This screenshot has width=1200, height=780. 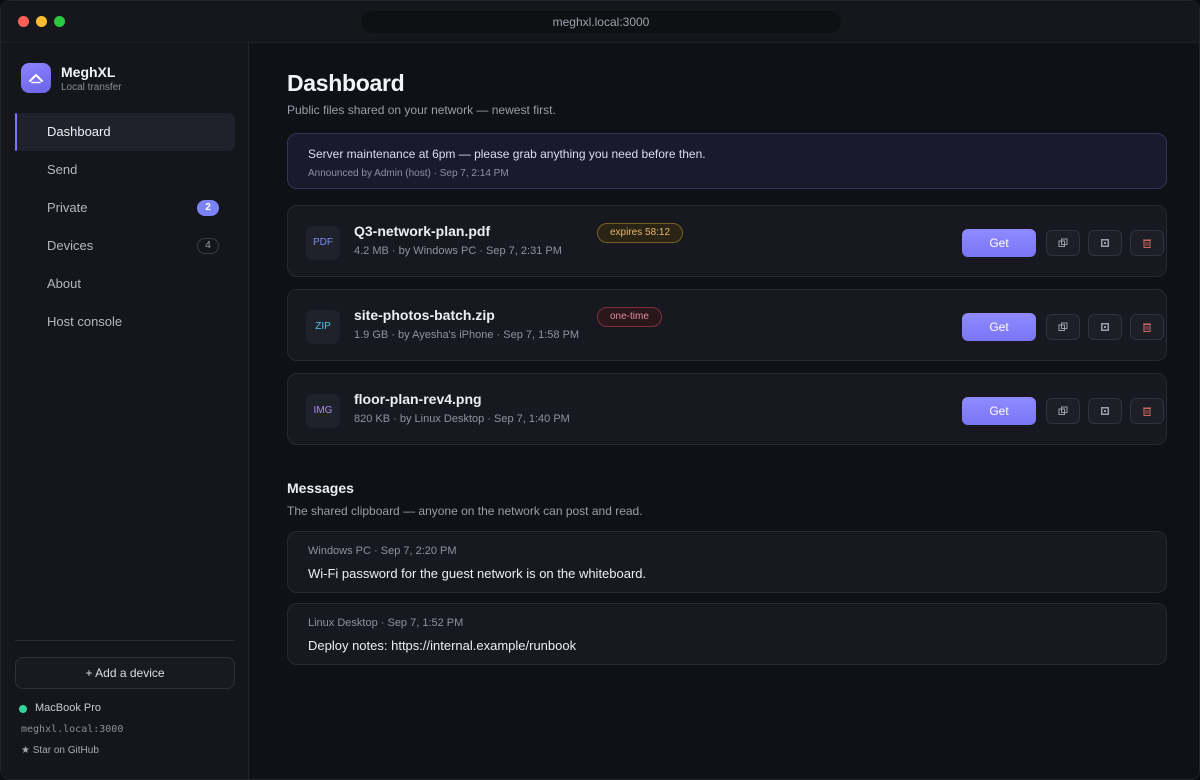 What do you see at coordinates (208, 208) in the screenshot?
I see `private-count-badge: 2` at bounding box center [208, 208].